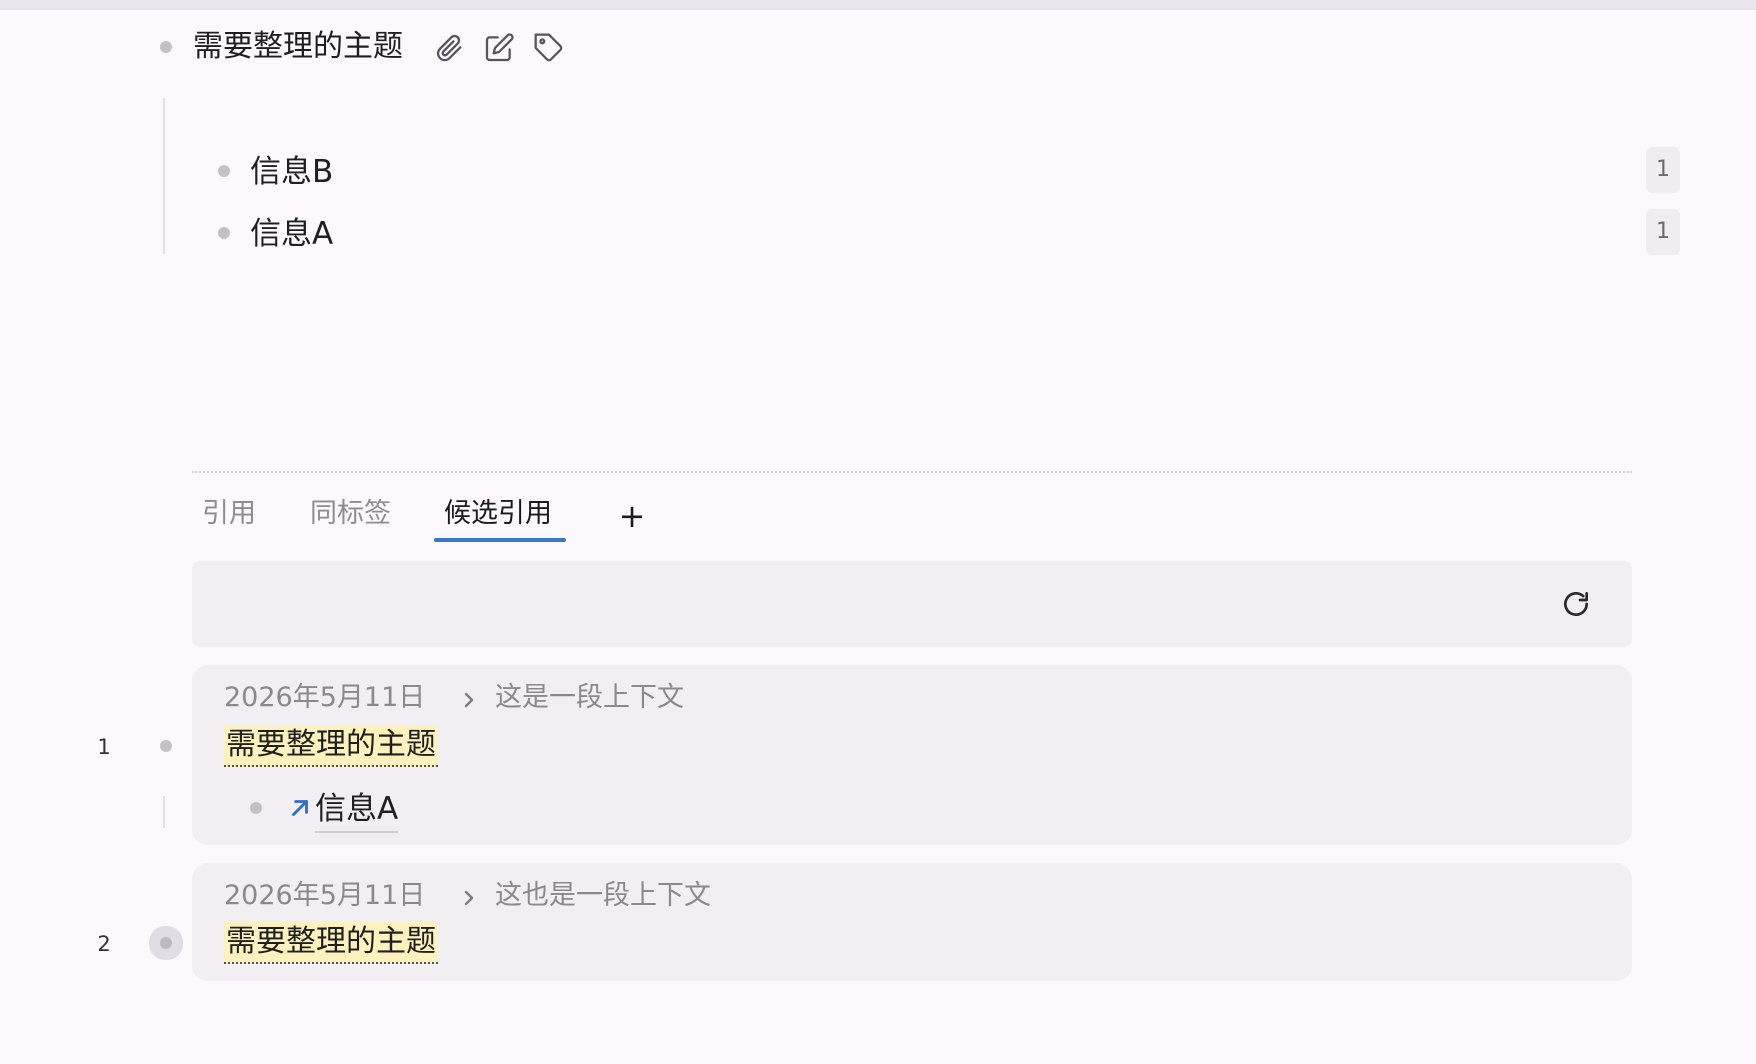  Describe the element at coordinates (350, 514) in the screenshot. I see `tab-same-tag: 同标签` at that location.